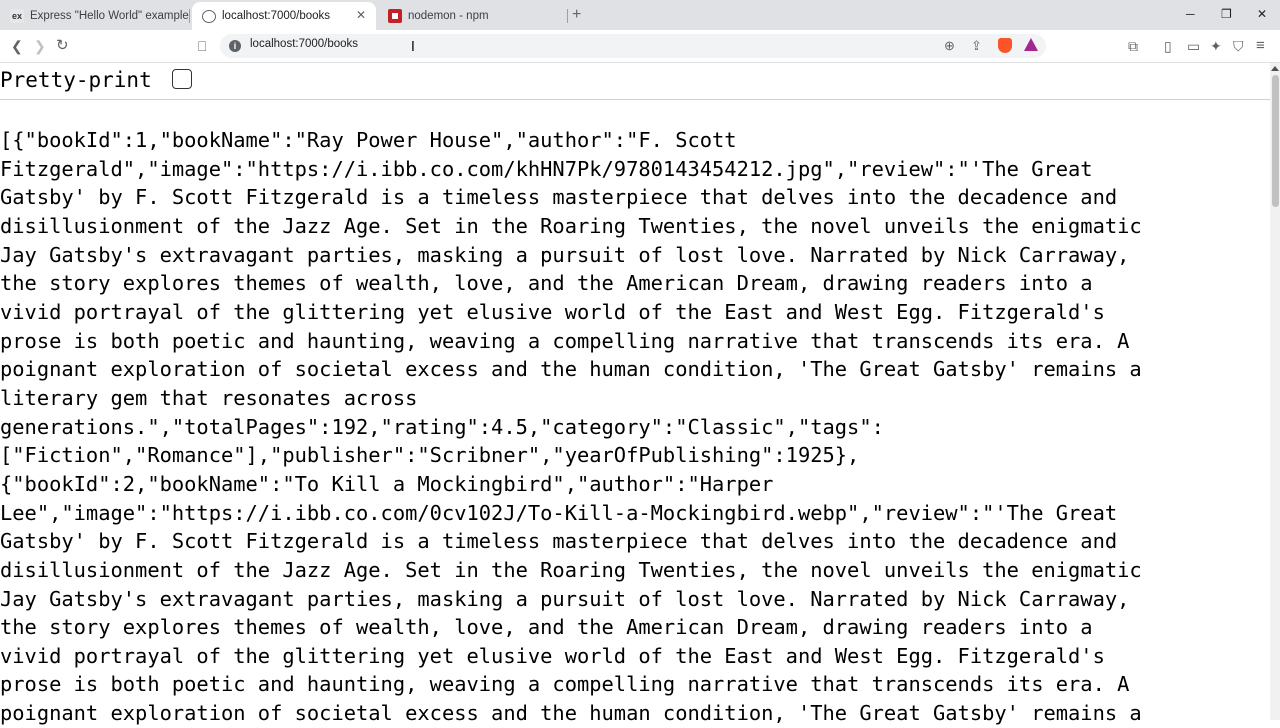 Image resolution: width=1280 pixels, height=728 pixels. Describe the element at coordinates (40, 46) in the screenshot. I see `forward-icon: ❯` at that location.